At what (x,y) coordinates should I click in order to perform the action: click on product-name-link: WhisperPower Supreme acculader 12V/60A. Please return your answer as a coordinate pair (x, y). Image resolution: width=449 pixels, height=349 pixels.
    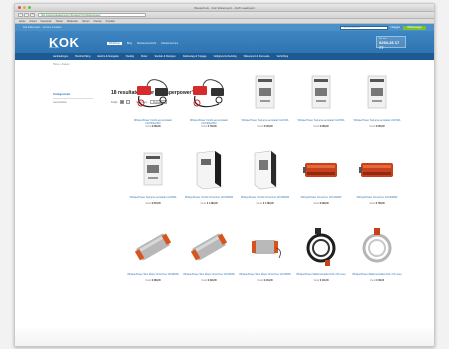
    Looking at the image, I should click on (321, 120).